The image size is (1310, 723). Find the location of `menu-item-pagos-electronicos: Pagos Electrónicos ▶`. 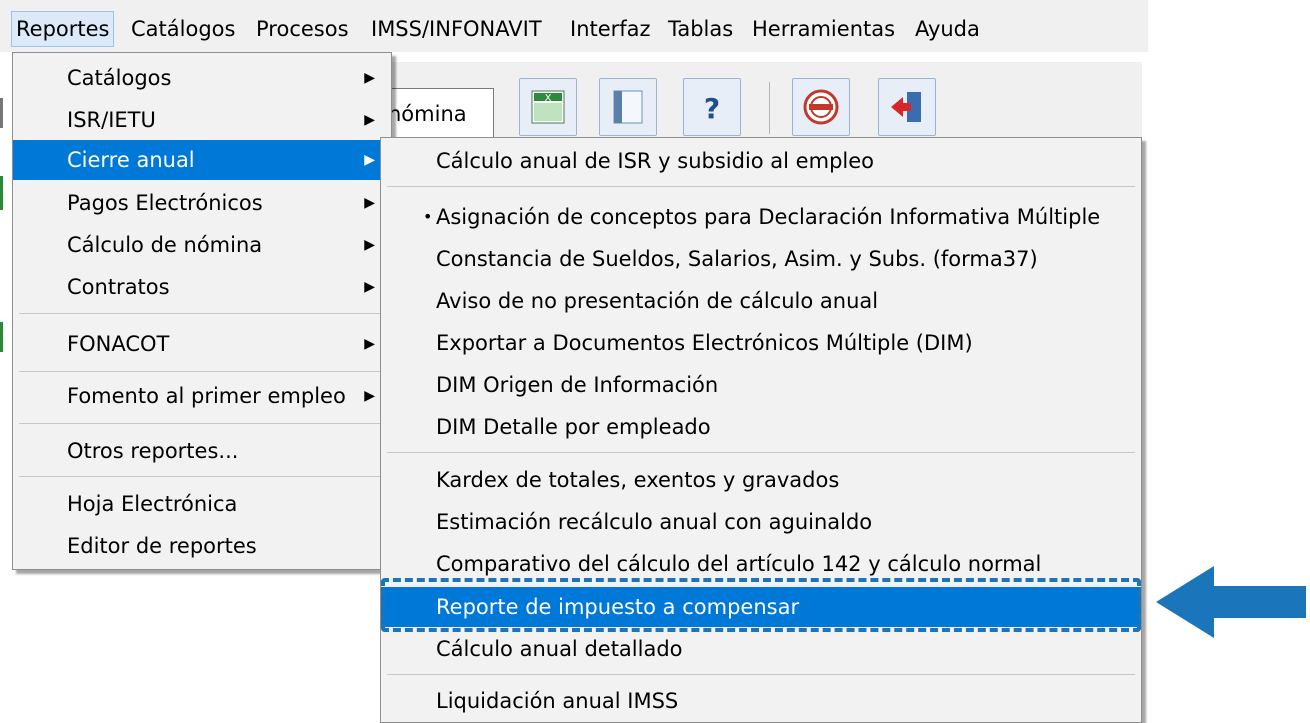

menu-item-pagos-electronicos: Pagos Electrónicos ▶ is located at coordinates (202, 203).